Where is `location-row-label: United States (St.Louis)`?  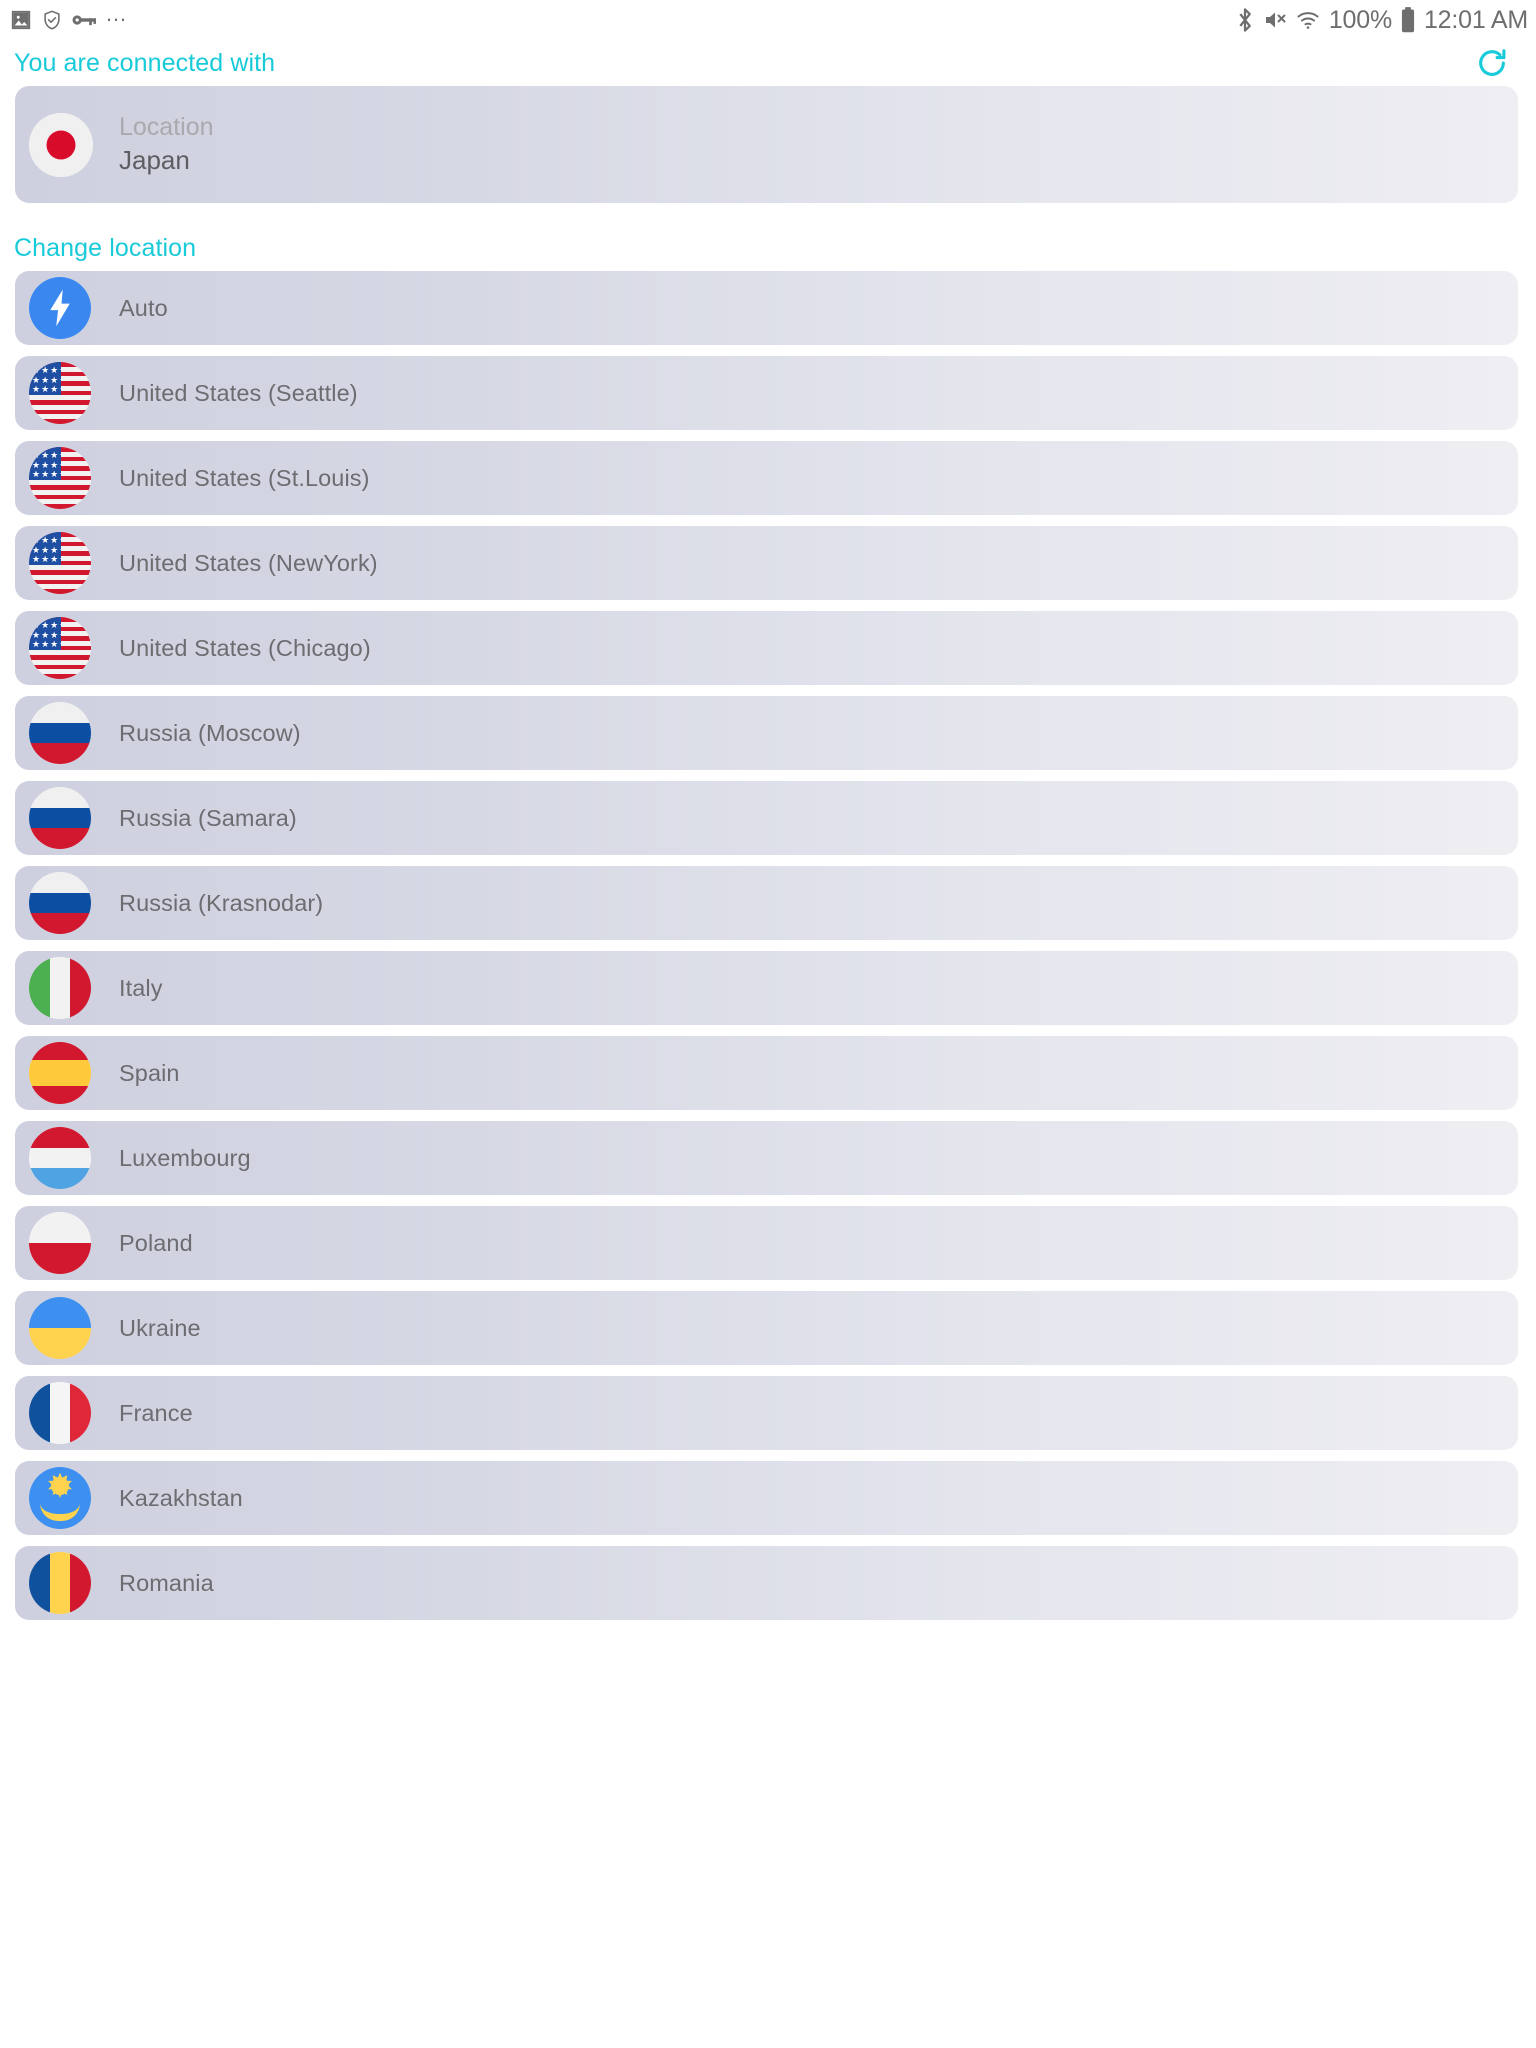 location-row-label: United States (St.Louis) is located at coordinates (244, 477).